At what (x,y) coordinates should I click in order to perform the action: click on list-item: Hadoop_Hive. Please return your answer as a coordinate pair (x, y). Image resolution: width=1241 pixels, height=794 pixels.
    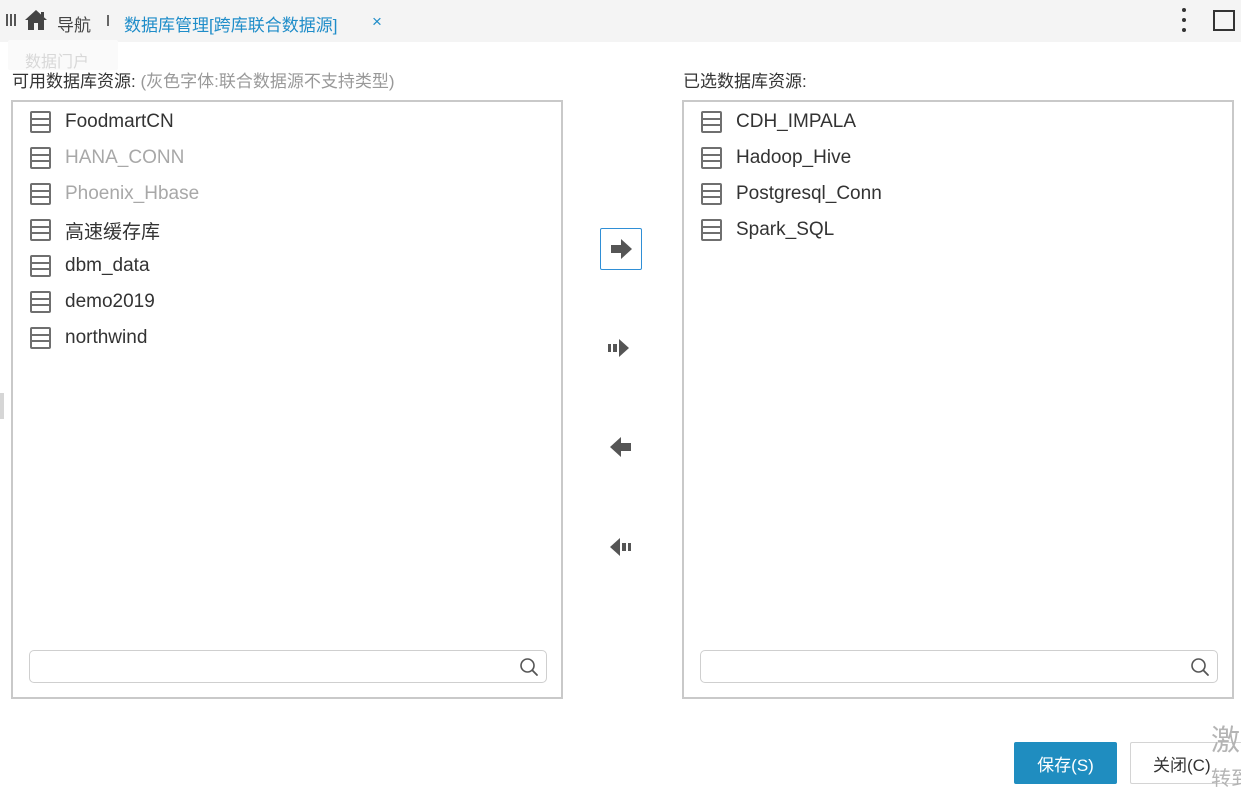
    Looking at the image, I should click on (958, 158).